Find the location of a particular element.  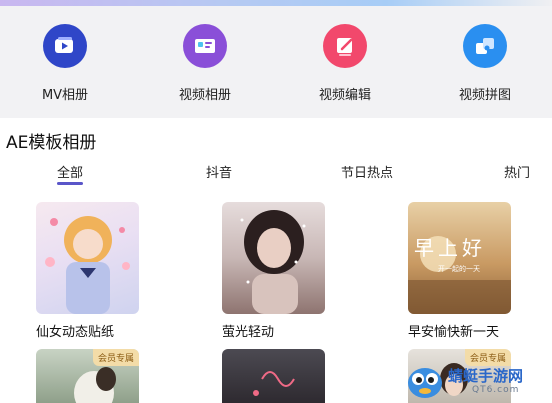

template-thumbnail-neon is located at coordinates (273, 376).